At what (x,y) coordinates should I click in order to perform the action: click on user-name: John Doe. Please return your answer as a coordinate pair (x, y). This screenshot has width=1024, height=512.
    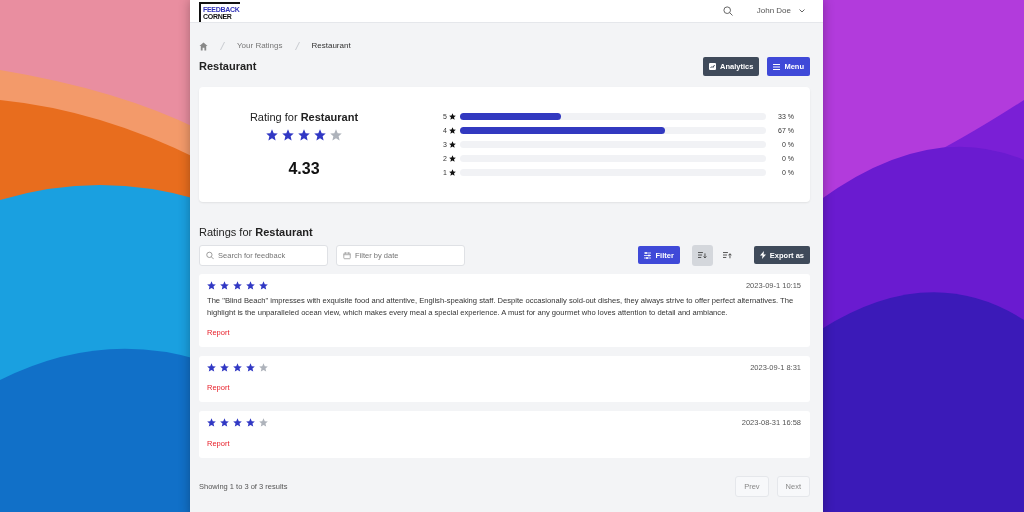
    Looking at the image, I should click on (773, 11).